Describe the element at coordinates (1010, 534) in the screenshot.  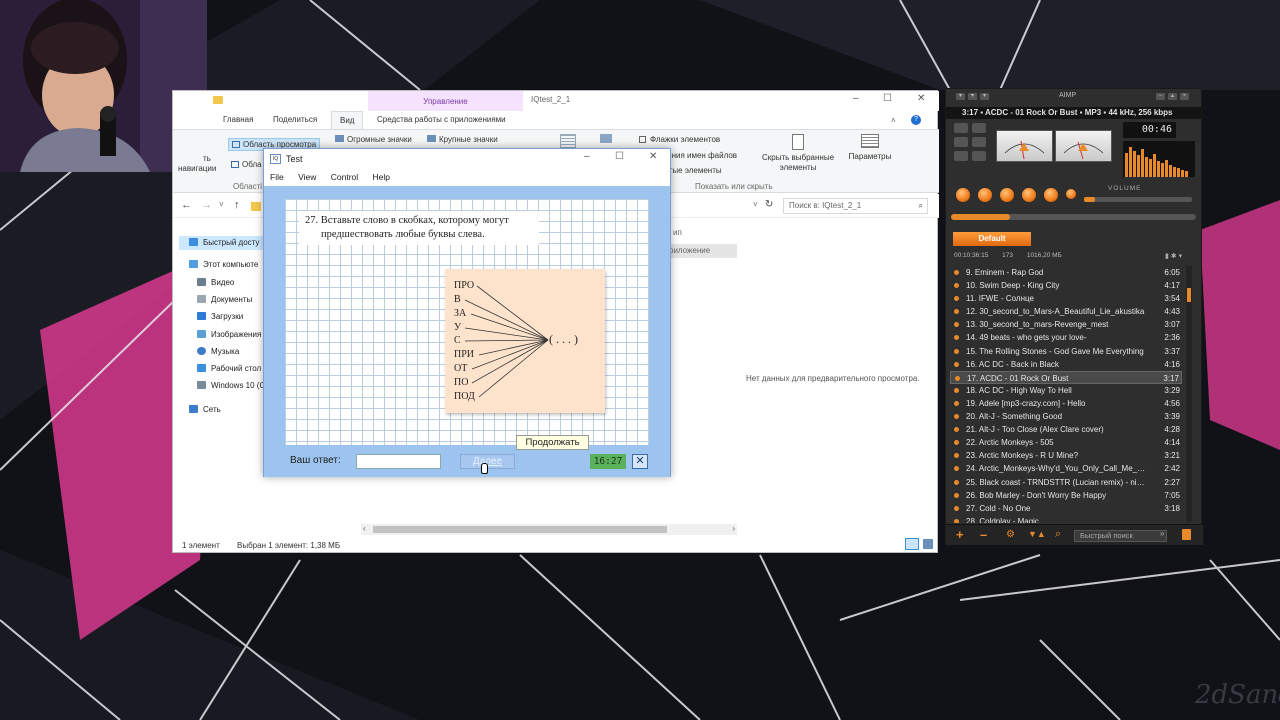
I see `tools-icon: ⚙` at that location.